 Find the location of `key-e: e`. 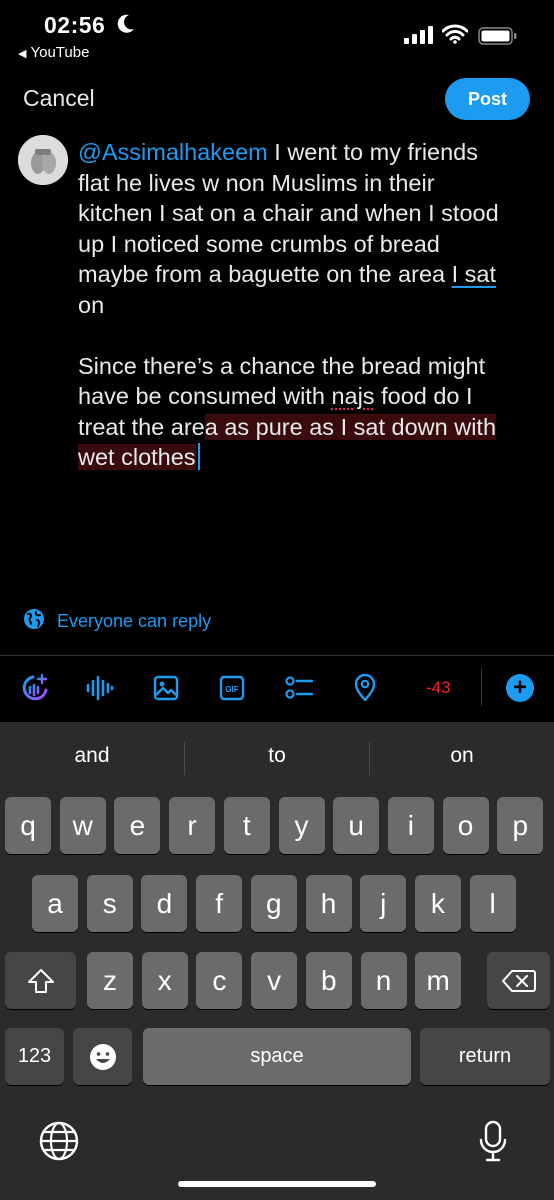

key-e: e is located at coordinates (137, 825).